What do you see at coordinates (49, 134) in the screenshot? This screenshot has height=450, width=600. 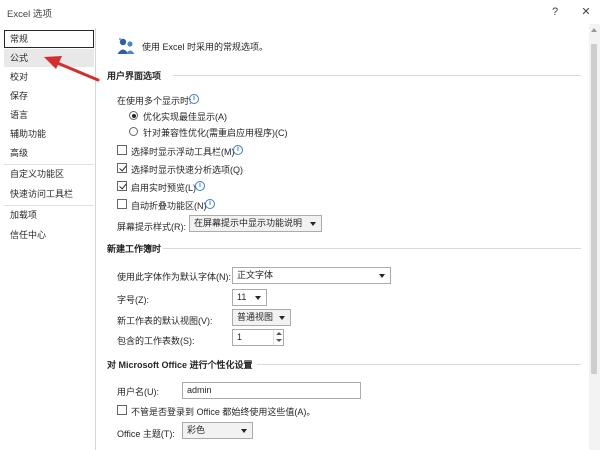 I see `sidebar-item-accessibility: 辅助功能` at bounding box center [49, 134].